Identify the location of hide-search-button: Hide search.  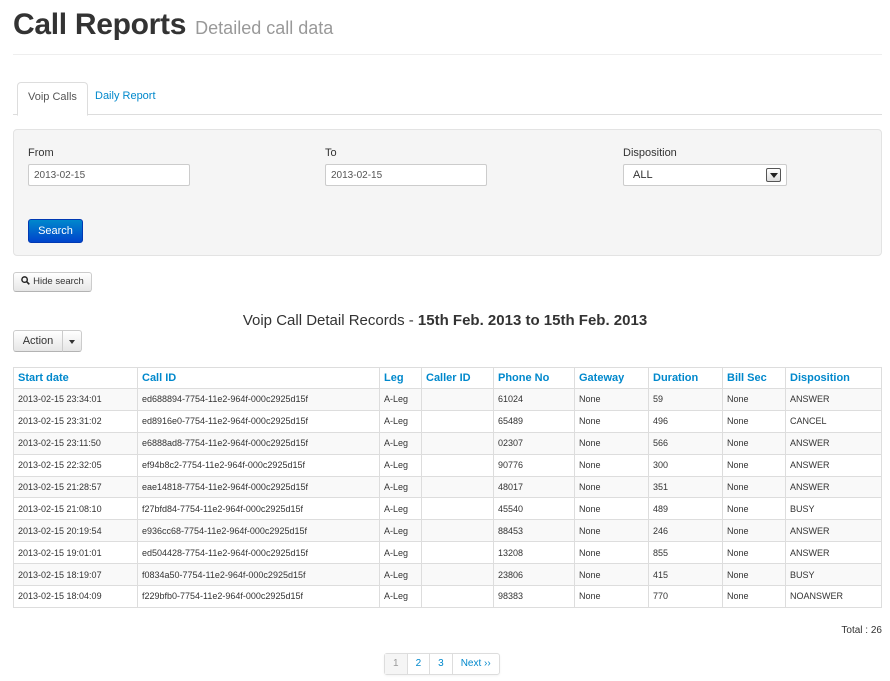
(52, 282).